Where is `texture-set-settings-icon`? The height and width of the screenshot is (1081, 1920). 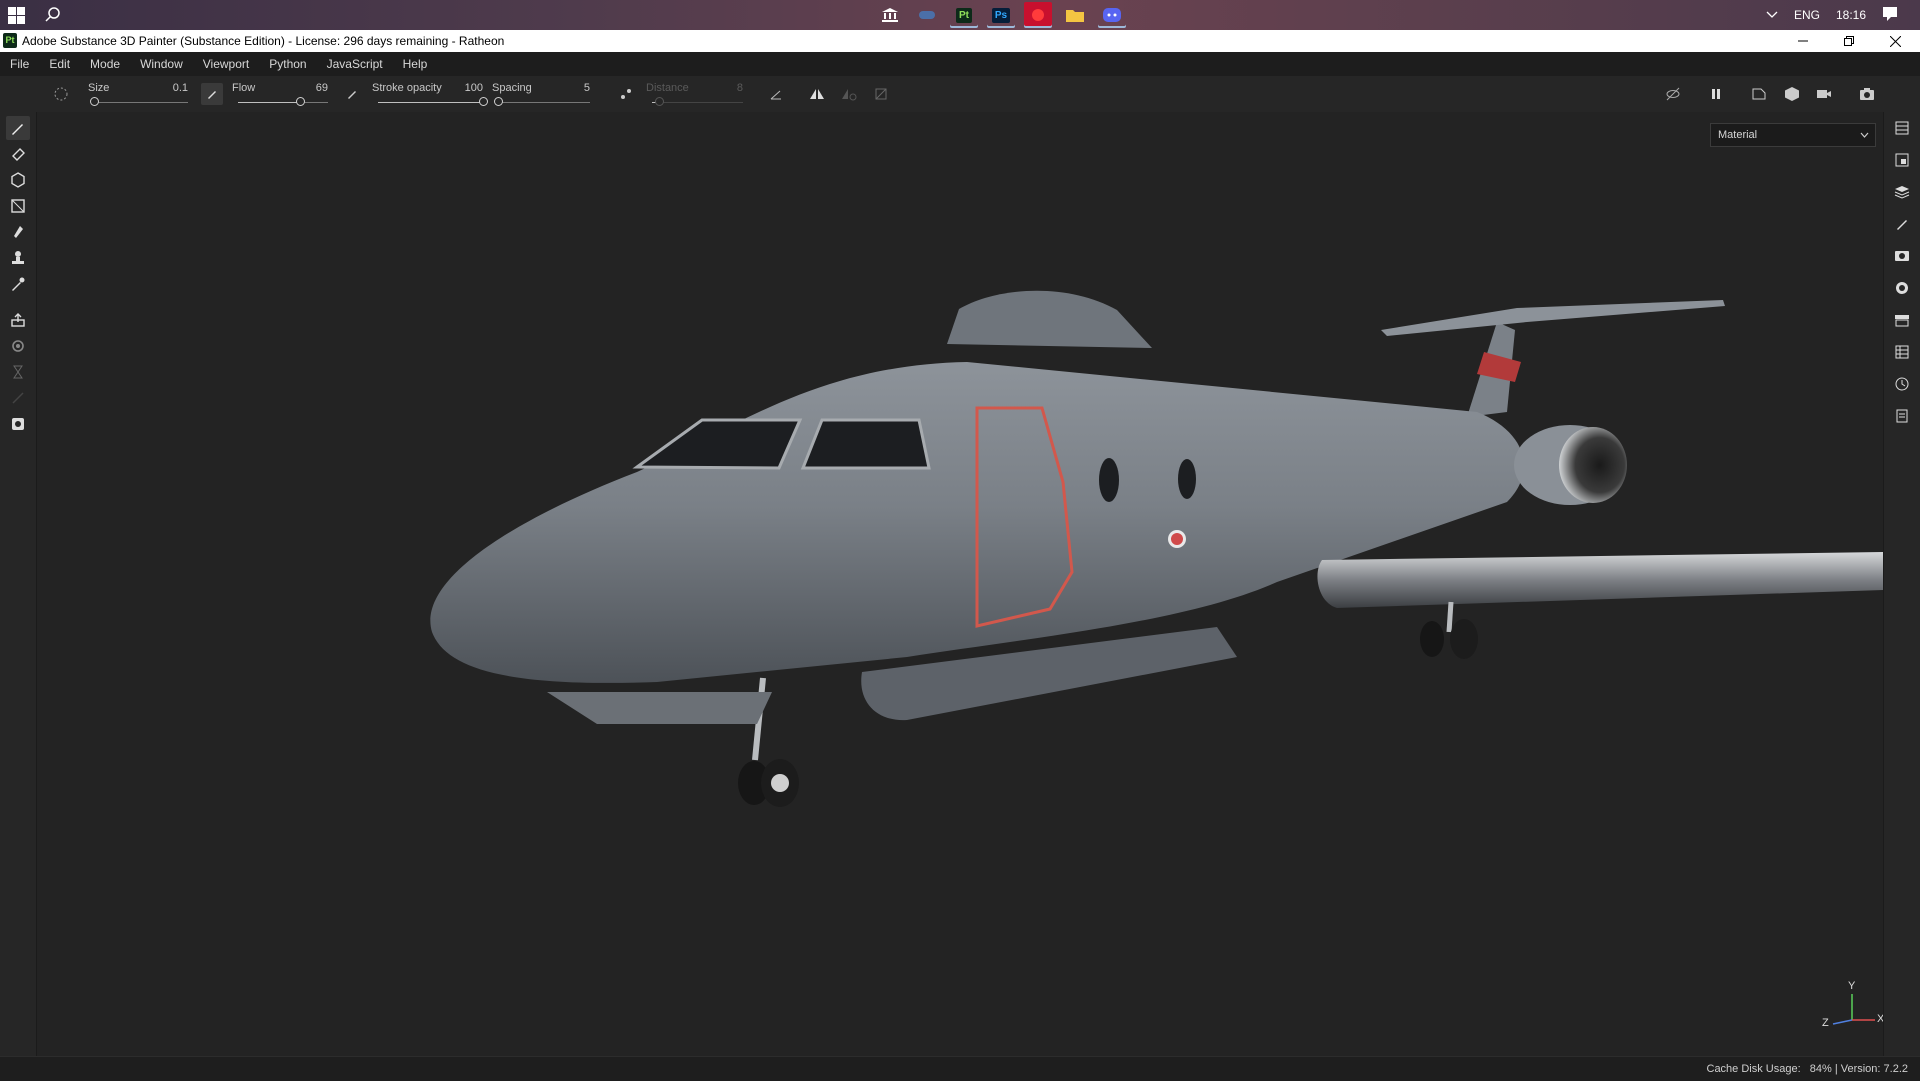
texture-set-settings-icon is located at coordinates (1902, 160).